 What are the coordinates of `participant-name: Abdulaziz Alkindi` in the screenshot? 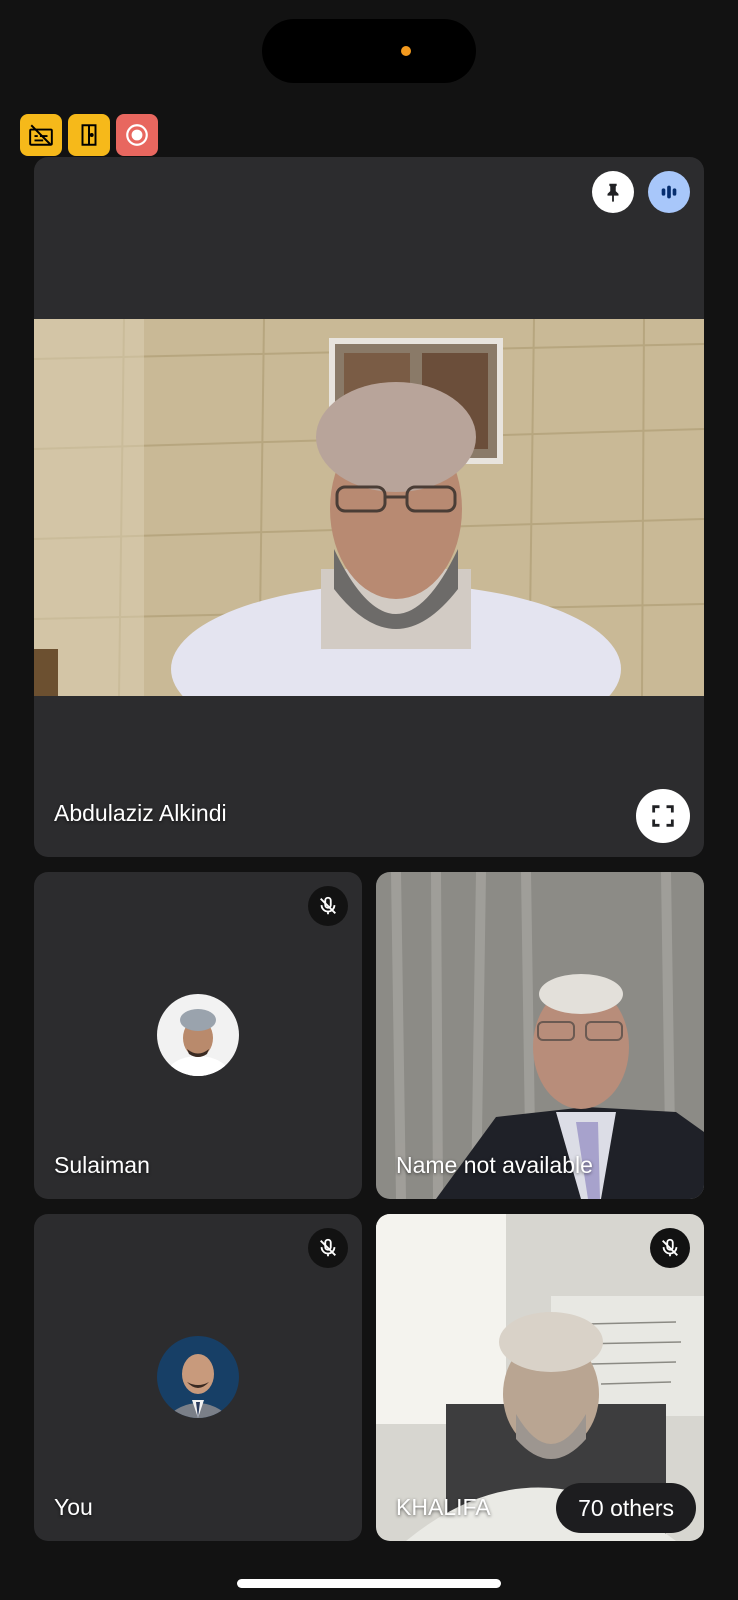 It's located at (140, 813).